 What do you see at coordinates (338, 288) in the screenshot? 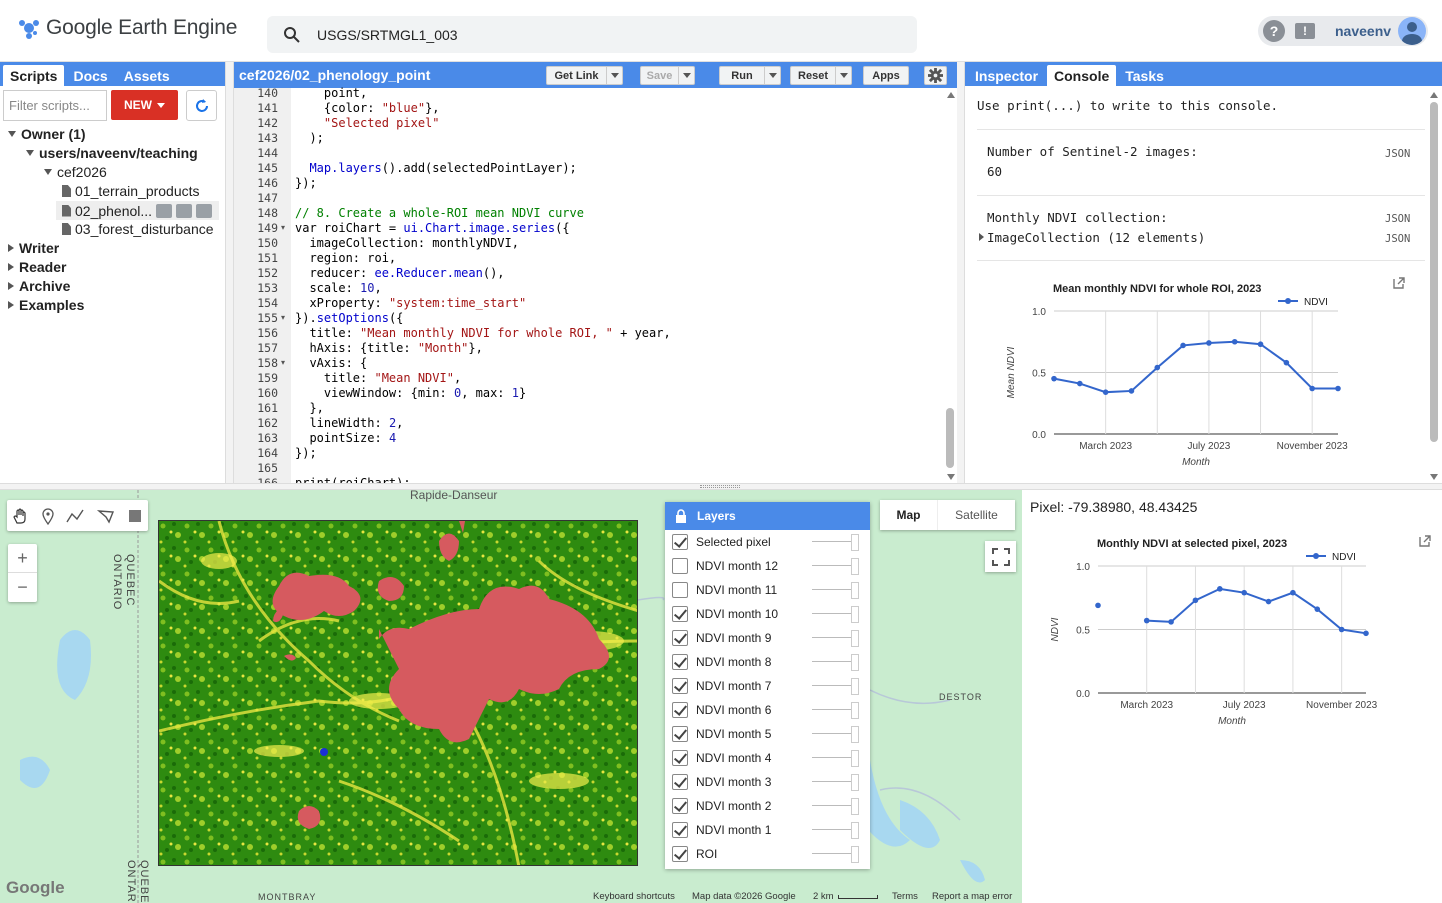
I see `code-line: scale: 10,` at bounding box center [338, 288].